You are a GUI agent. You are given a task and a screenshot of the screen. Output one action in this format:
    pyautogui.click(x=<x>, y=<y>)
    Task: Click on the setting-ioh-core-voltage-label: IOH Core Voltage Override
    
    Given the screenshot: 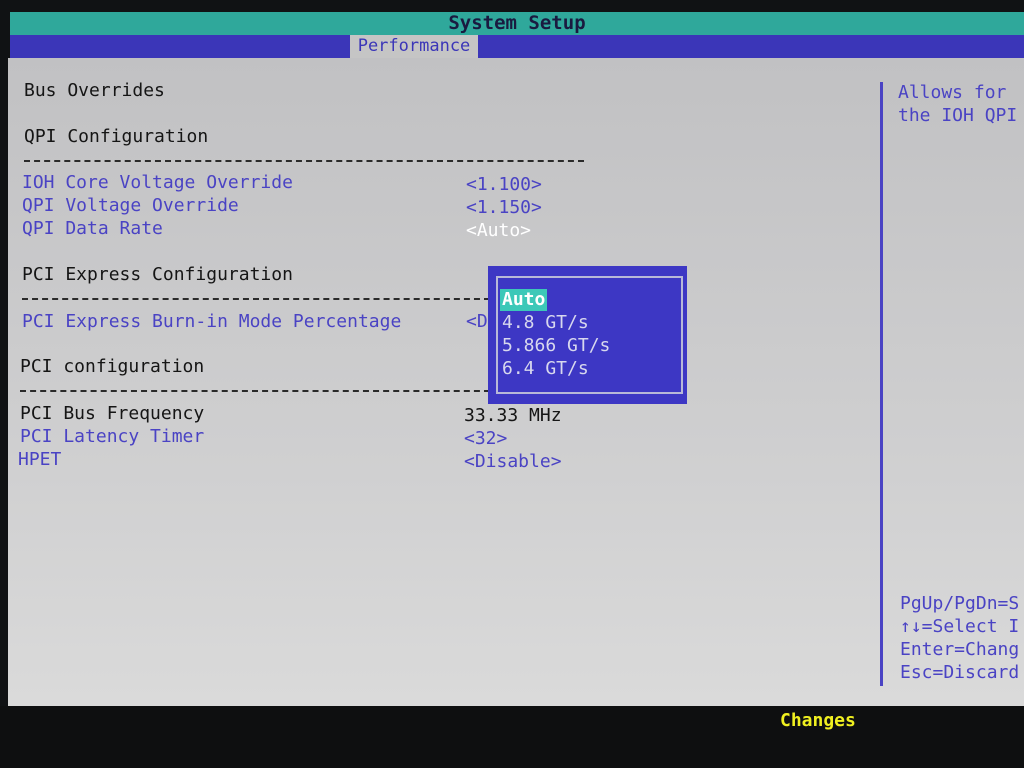 What is the action you would take?
    pyautogui.click(x=157, y=183)
    